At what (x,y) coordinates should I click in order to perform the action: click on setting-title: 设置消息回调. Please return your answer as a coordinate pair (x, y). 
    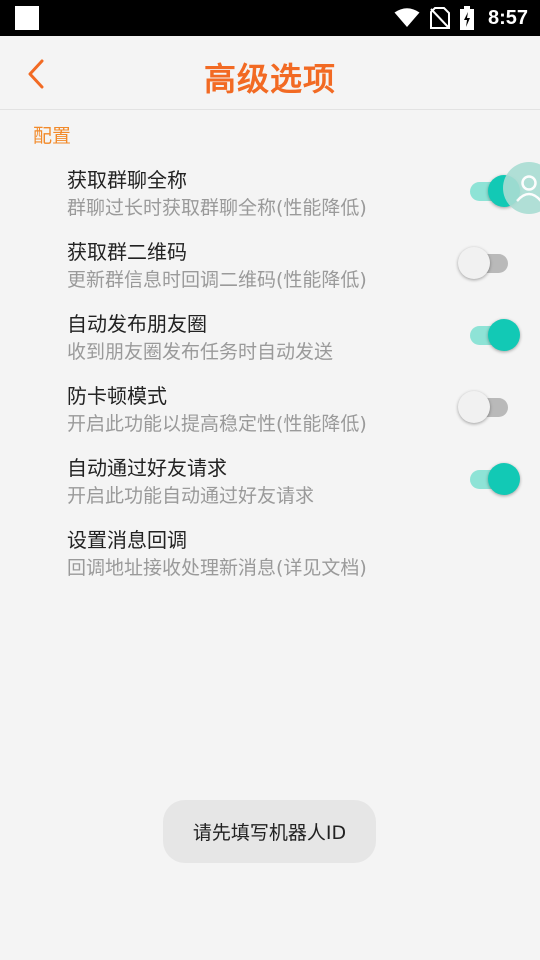
    Looking at the image, I should click on (127, 540).